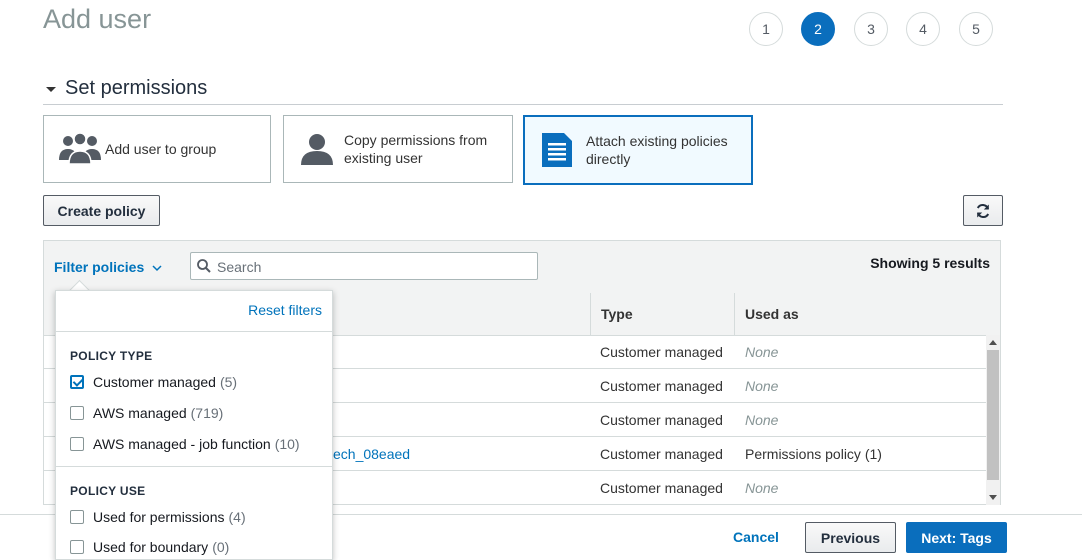 Image resolution: width=1082 pixels, height=560 pixels. I want to click on chevron-down-icon, so click(157, 268).